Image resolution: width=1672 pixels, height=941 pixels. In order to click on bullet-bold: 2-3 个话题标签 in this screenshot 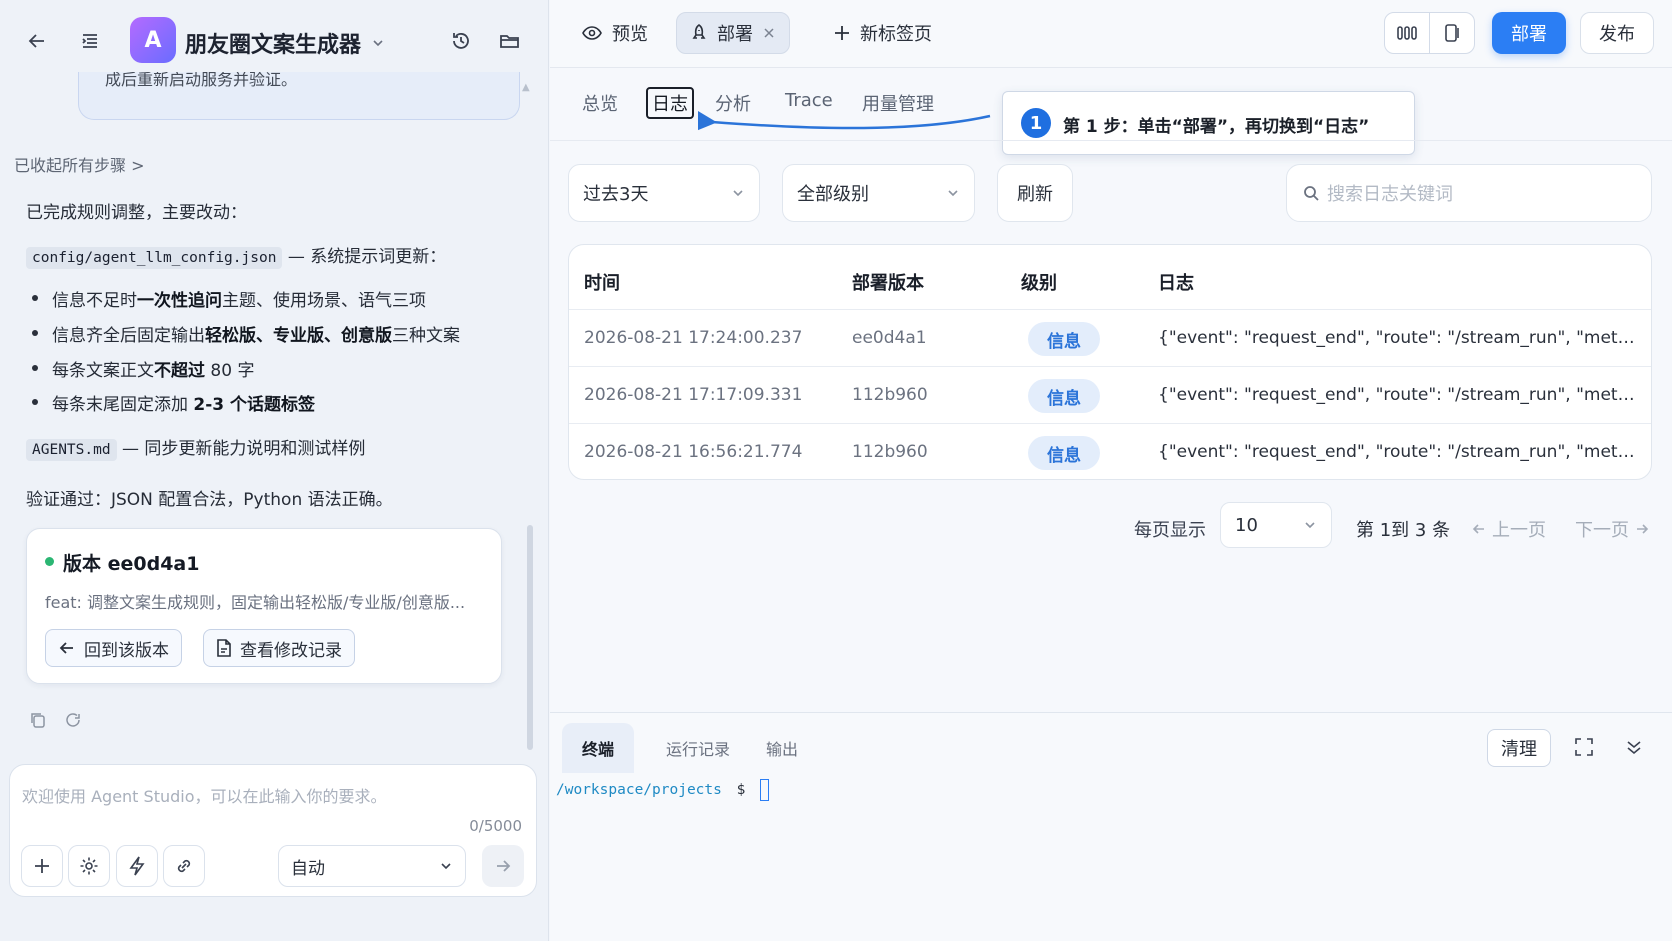, I will do `click(254, 405)`.